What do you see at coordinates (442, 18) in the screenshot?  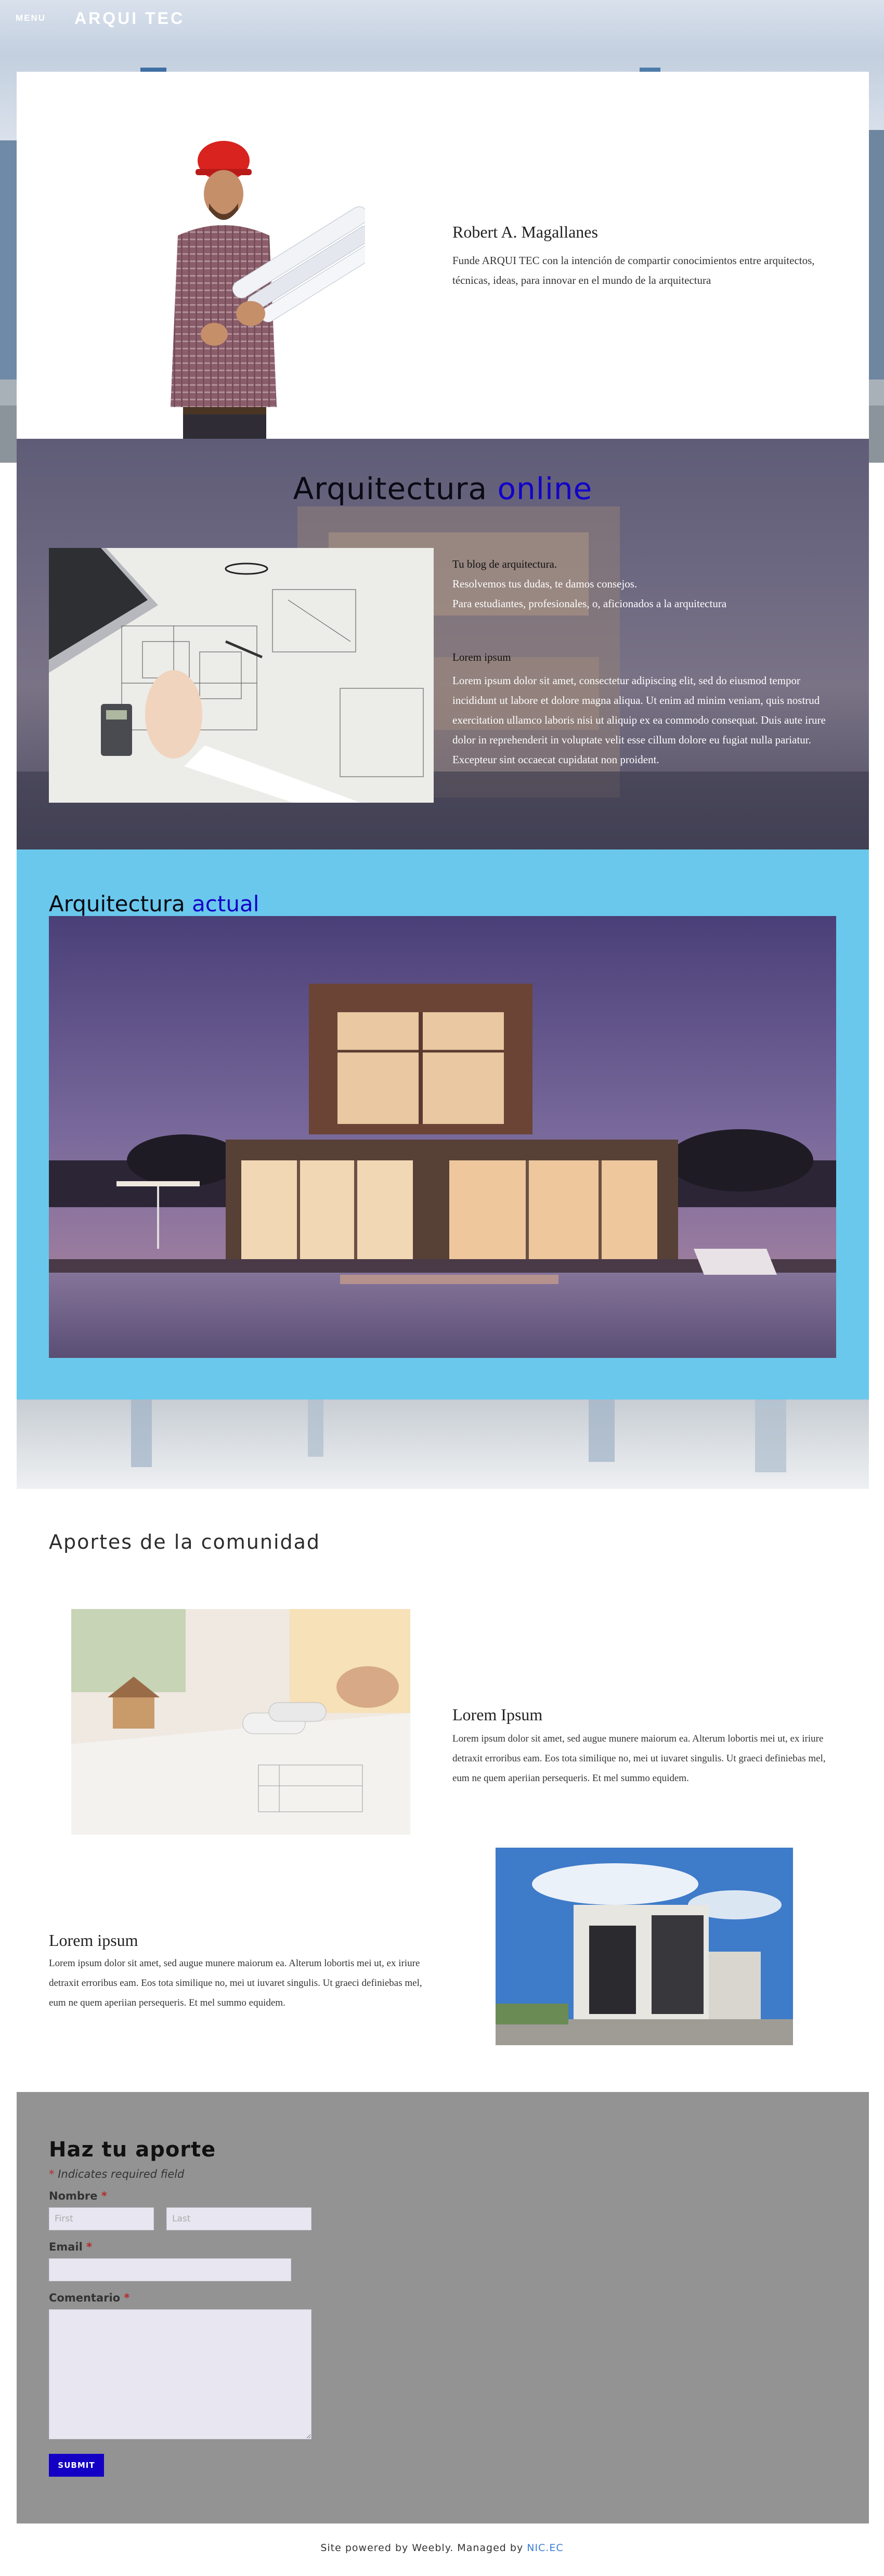 I see `top-navigation-bar: MENU ARQUI TEC` at bounding box center [442, 18].